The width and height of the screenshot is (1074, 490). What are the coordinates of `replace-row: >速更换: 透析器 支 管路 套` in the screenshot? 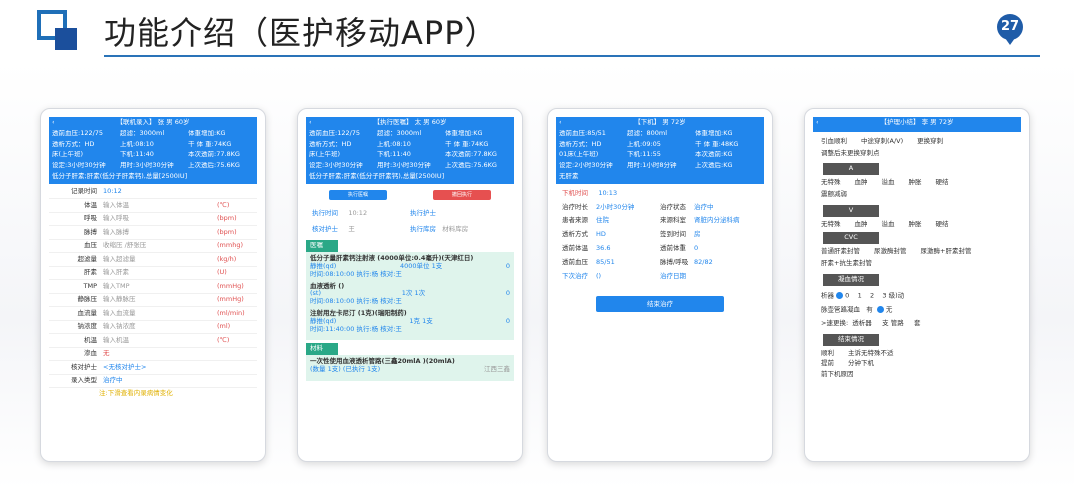 It's located at (871, 323).